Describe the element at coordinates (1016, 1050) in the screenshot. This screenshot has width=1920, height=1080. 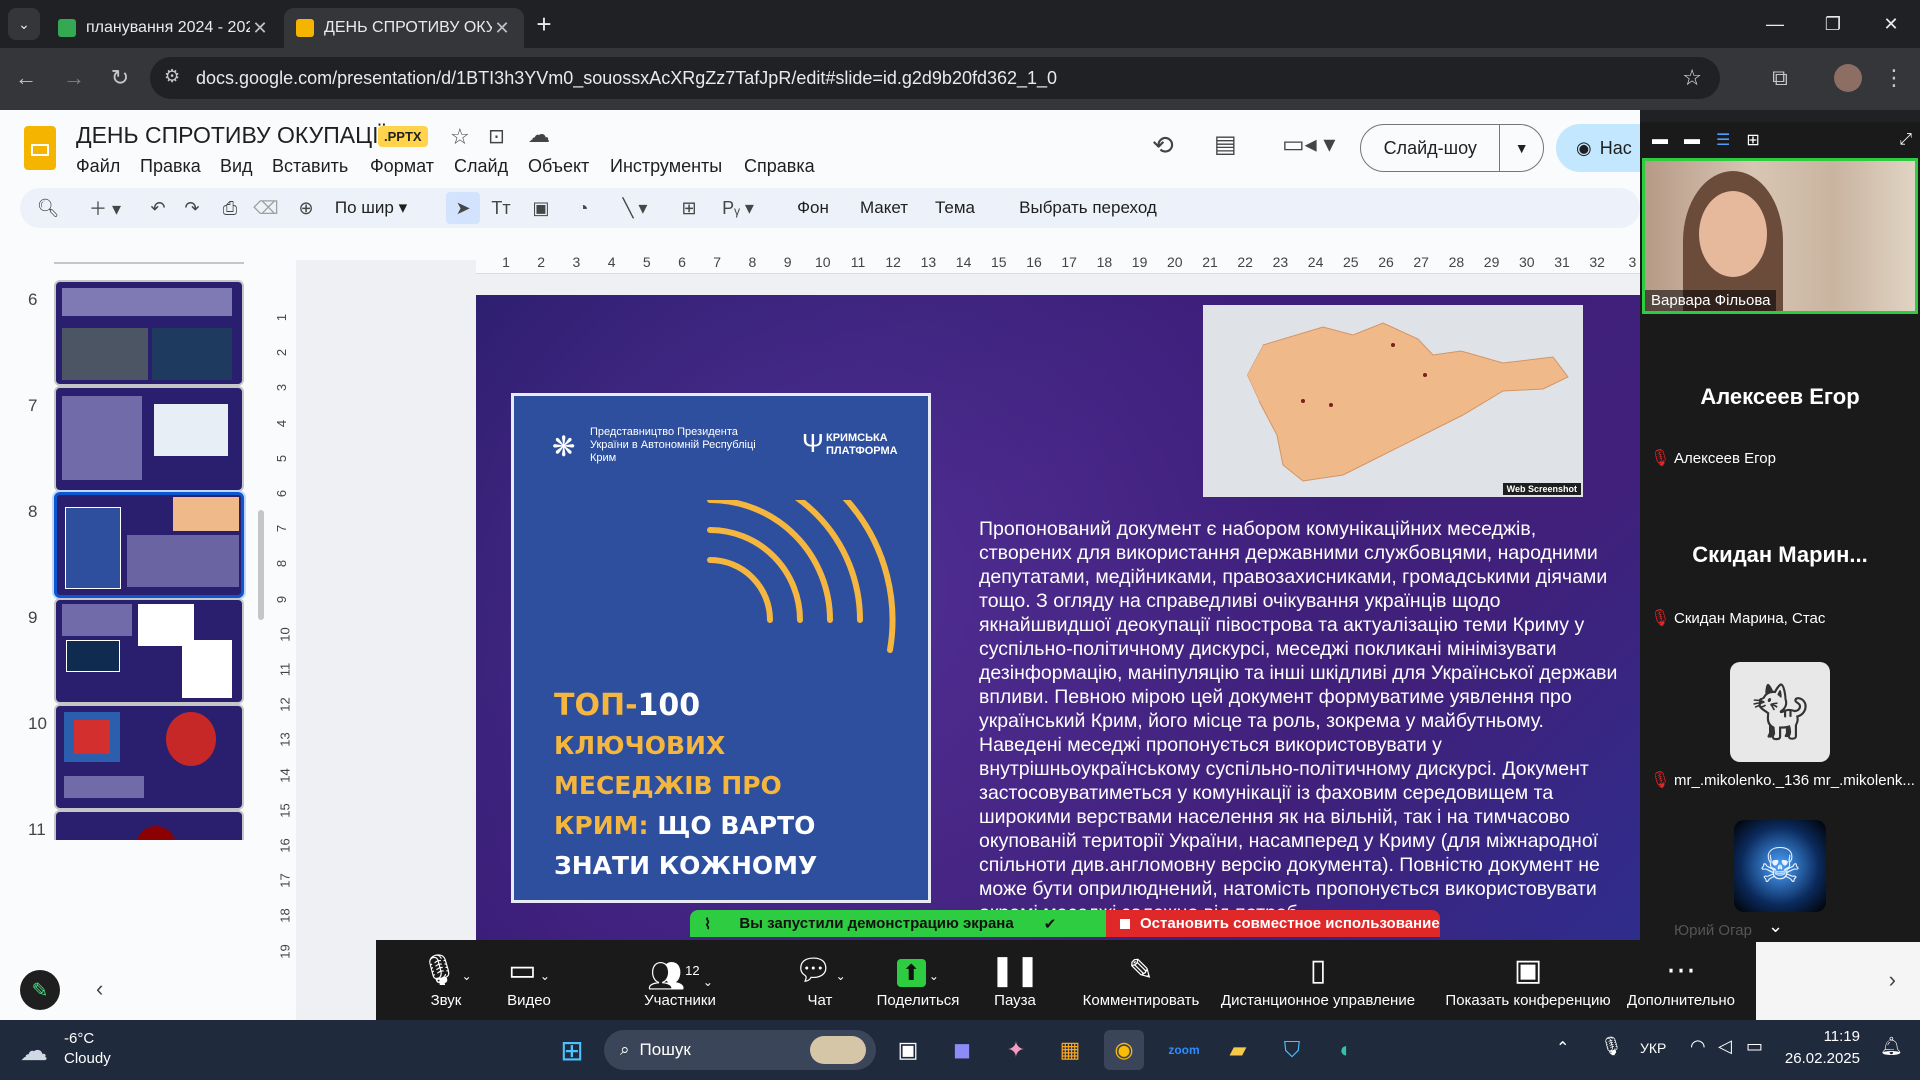
I see `copilot-icon: ✦` at that location.